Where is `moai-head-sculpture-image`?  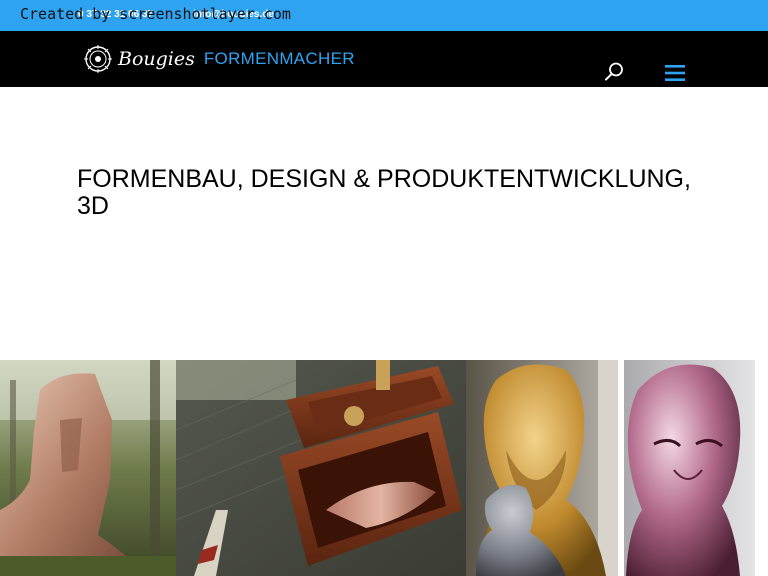
moai-head-sculpture-image is located at coordinates (89, 468).